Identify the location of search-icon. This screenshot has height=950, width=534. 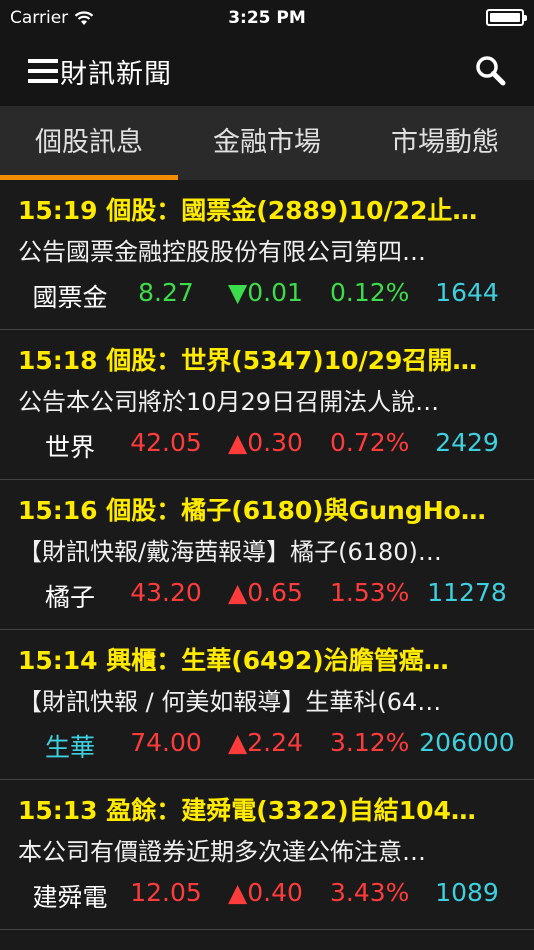
(490, 70).